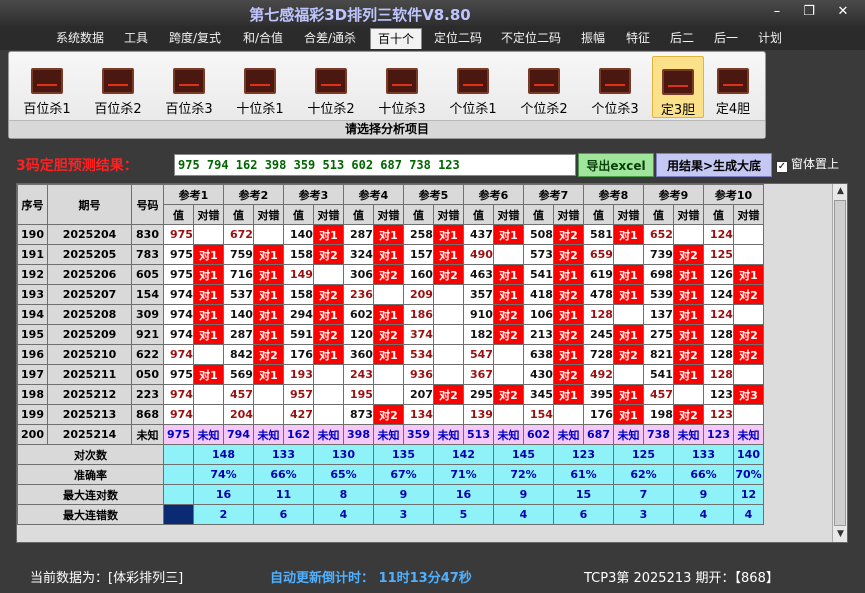 The image size is (865, 593). I want to click on minimize-button: –, so click(777, 12).